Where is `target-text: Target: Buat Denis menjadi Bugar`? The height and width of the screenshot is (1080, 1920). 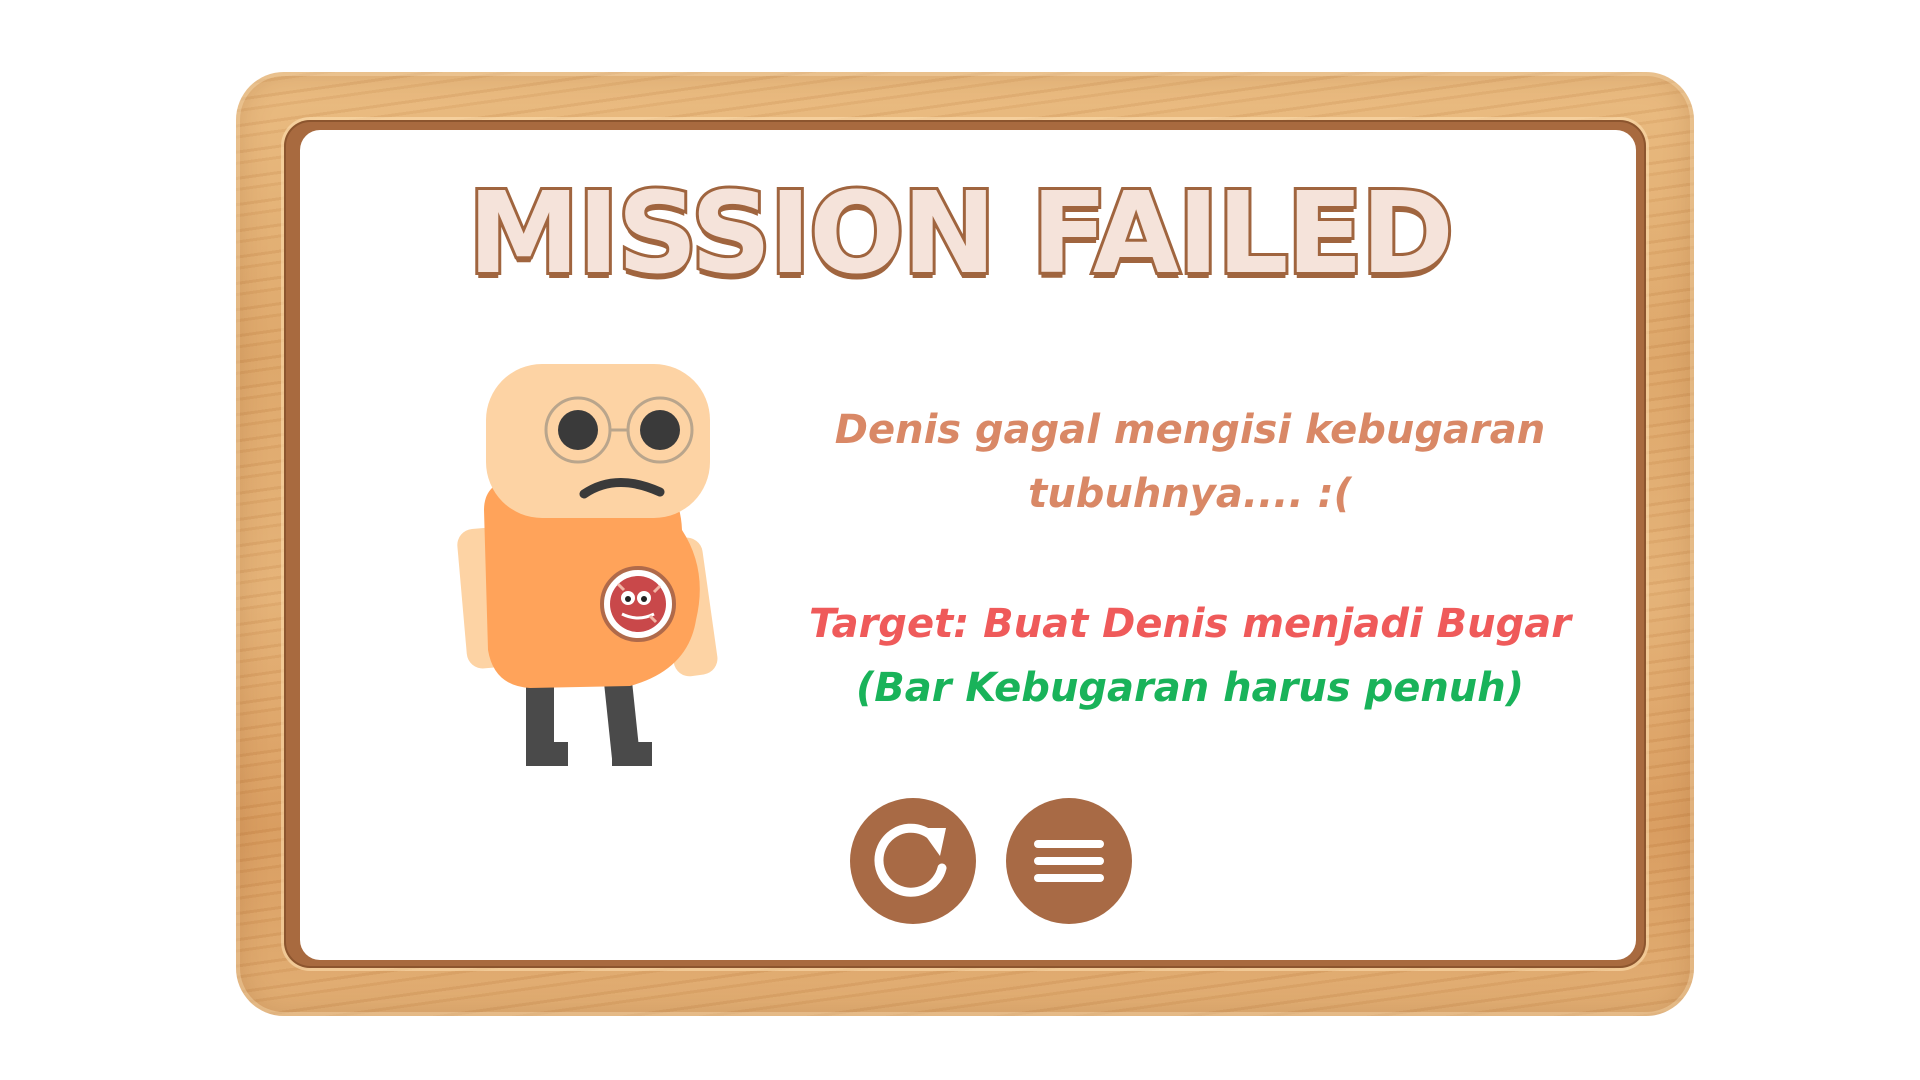
target-text: Target: Buat Denis menjadi Bugar is located at coordinates (1190, 624).